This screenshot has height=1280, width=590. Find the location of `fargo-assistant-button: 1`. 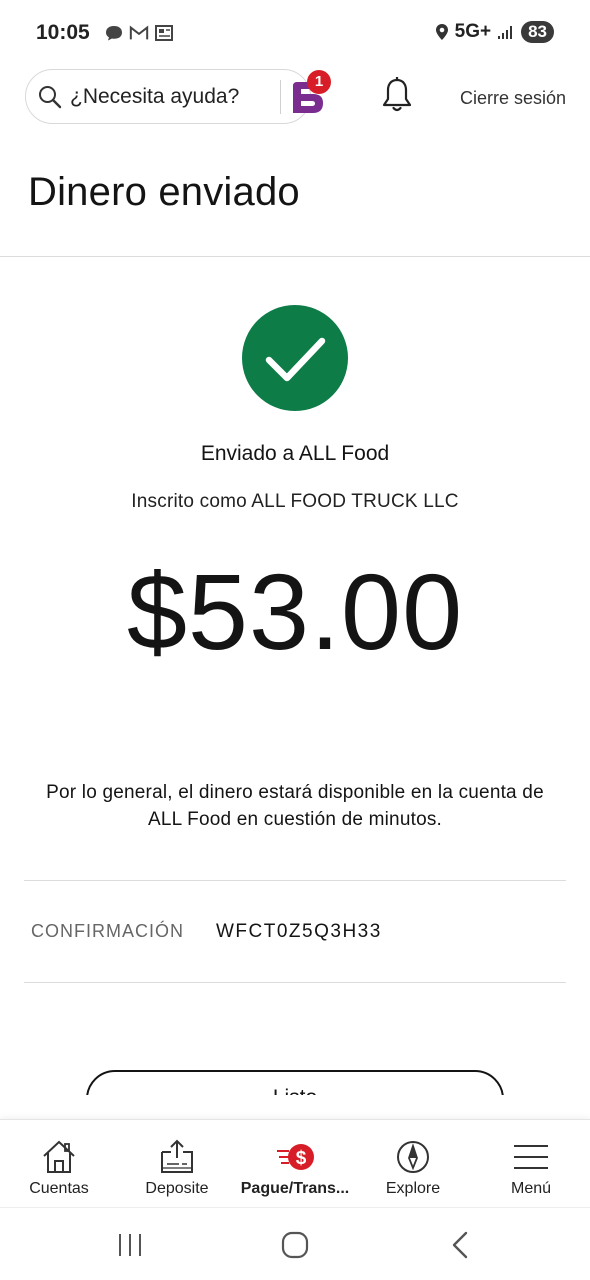

fargo-assistant-button: 1 is located at coordinates (310, 93).